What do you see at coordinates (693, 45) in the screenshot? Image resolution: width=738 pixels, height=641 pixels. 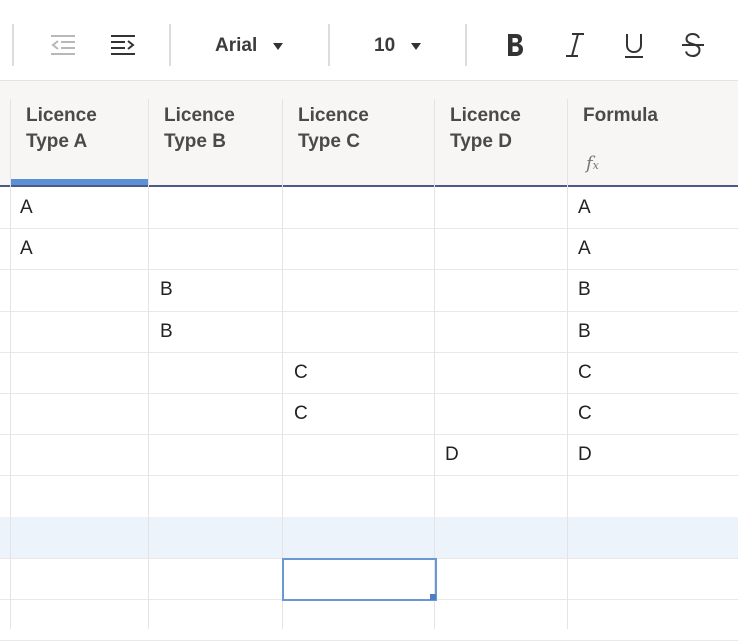 I see `strikethrough-icon` at bounding box center [693, 45].